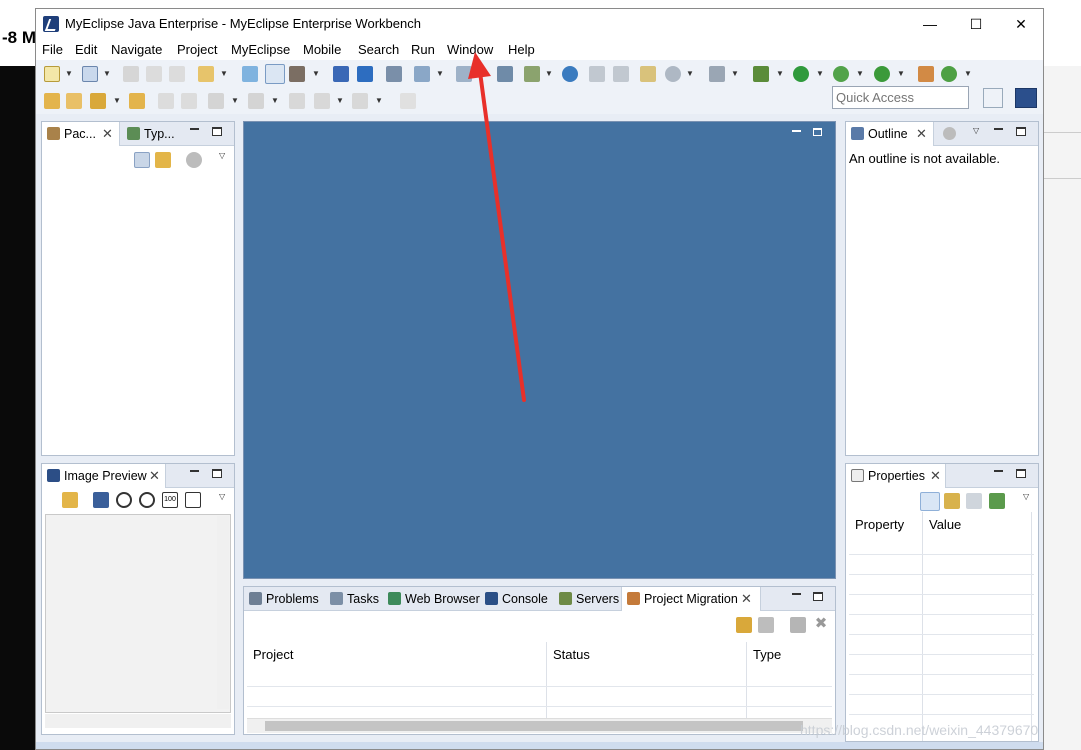 This screenshot has height=750, width=1081. What do you see at coordinates (131, 74) in the screenshot?
I see `save-icon` at bounding box center [131, 74].